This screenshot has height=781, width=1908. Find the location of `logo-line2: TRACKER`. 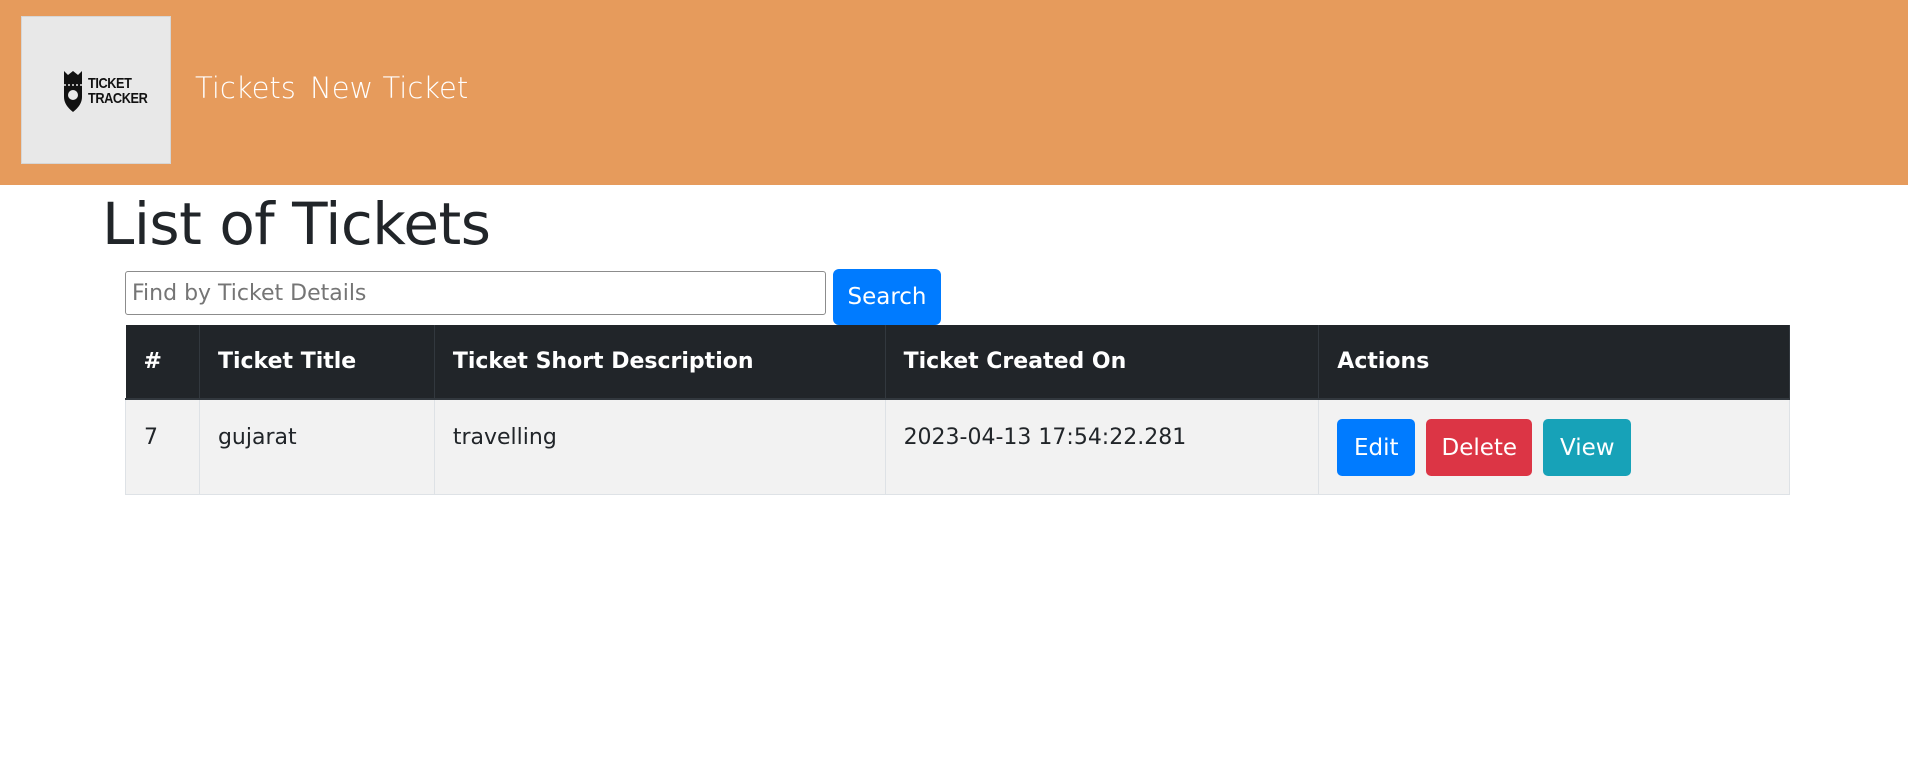

logo-line2: TRACKER is located at coordinates (118, 98).